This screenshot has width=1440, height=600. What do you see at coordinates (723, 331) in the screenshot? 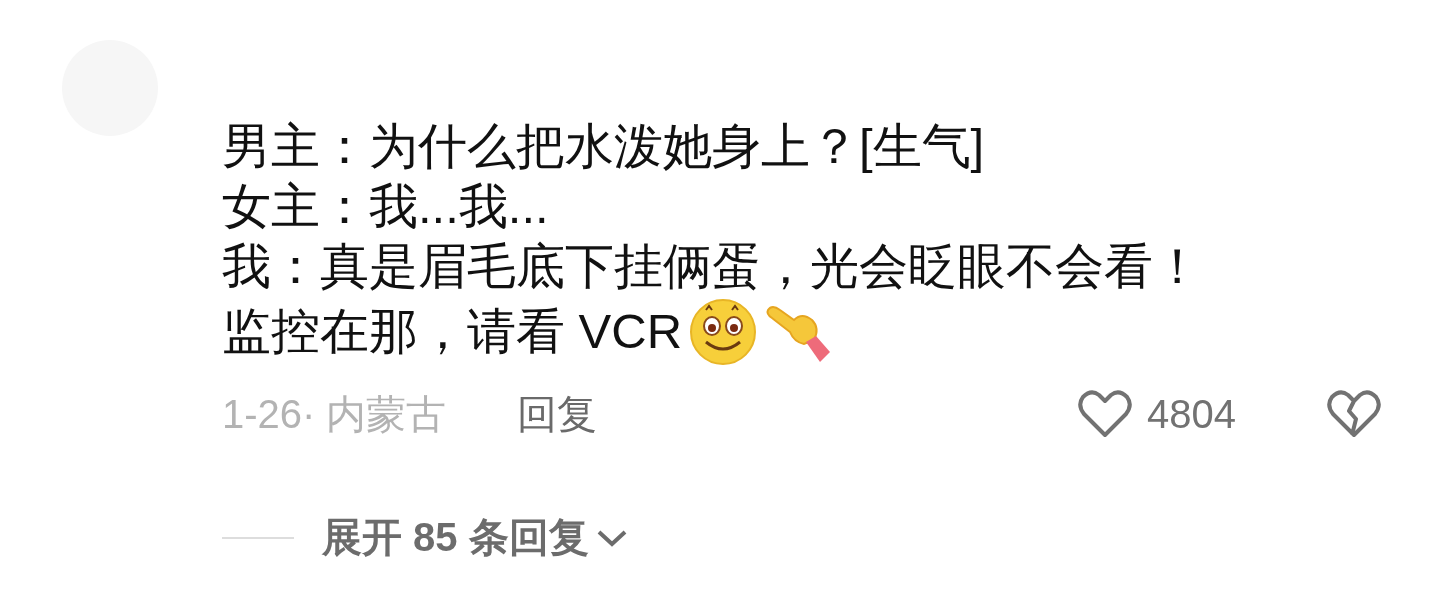
I see `smiley-icon` at bounding box center [723, 331].